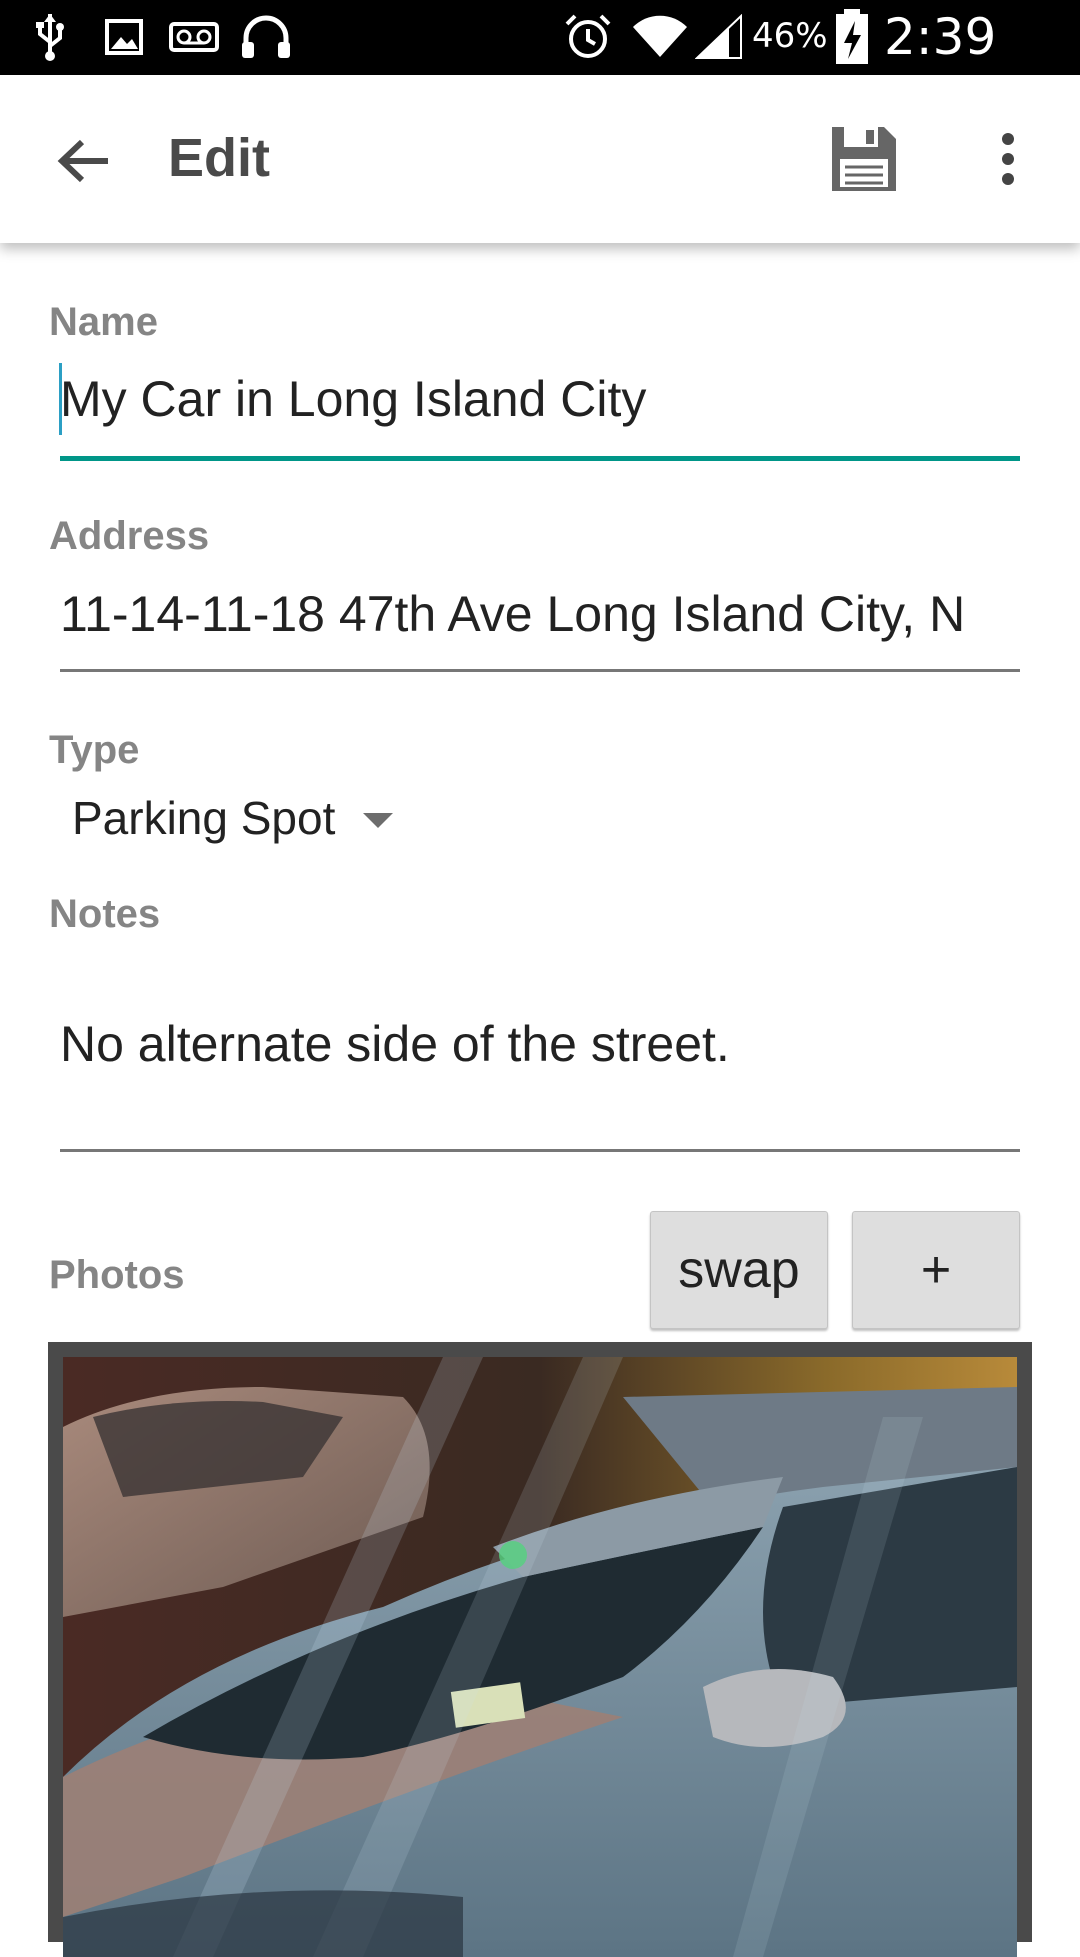  What do you see at coordinates (94, 750) in the screenshot?
I see `type-label: Type` at bounding box center [94, 750].